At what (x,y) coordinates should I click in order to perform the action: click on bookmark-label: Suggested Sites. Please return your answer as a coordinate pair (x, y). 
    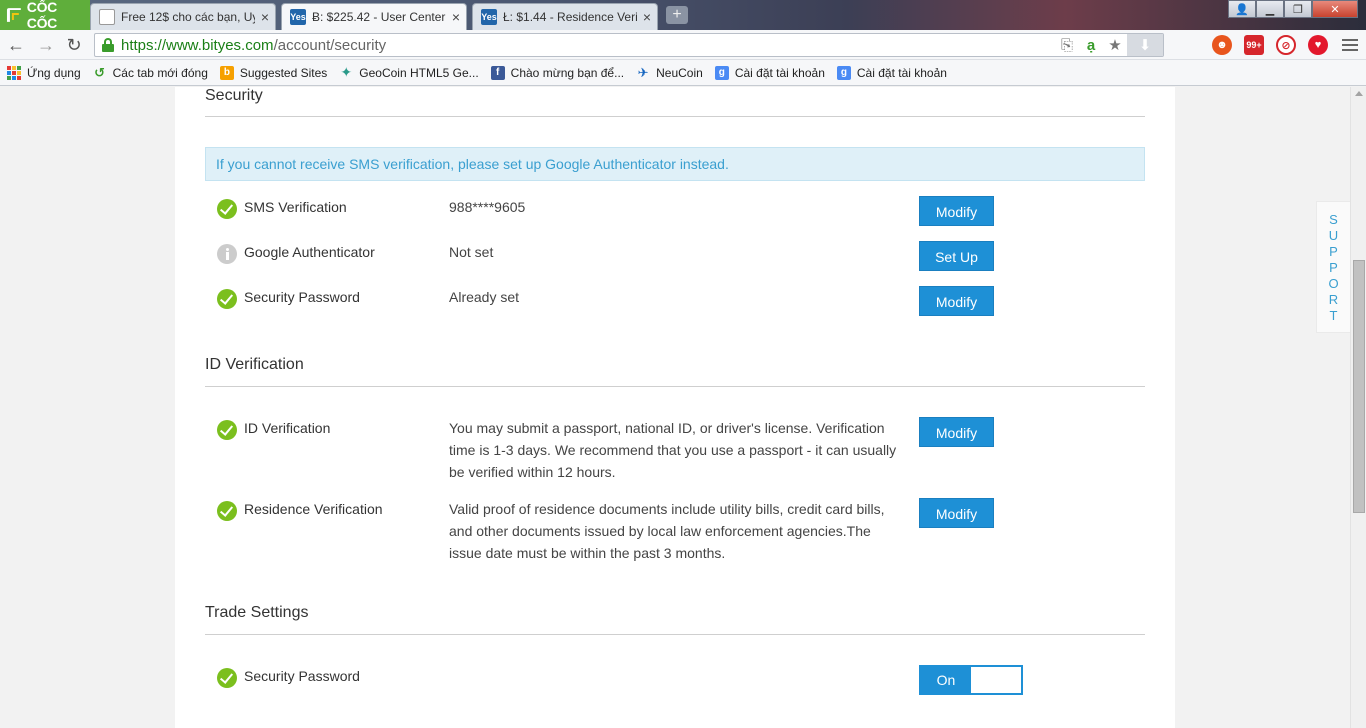
    Looking at the image, I should click on (283, 72).